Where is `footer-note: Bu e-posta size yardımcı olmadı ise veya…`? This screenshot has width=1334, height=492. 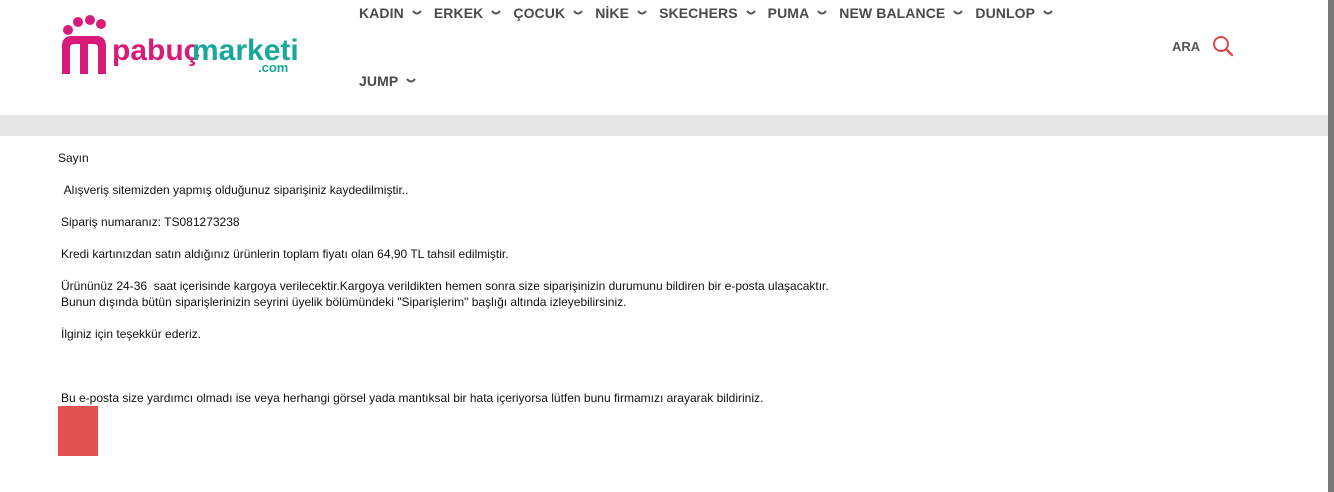 footer-note: Bu e-posta size yardımcı olmadı ise veya… is located at coordinates (412, 398).